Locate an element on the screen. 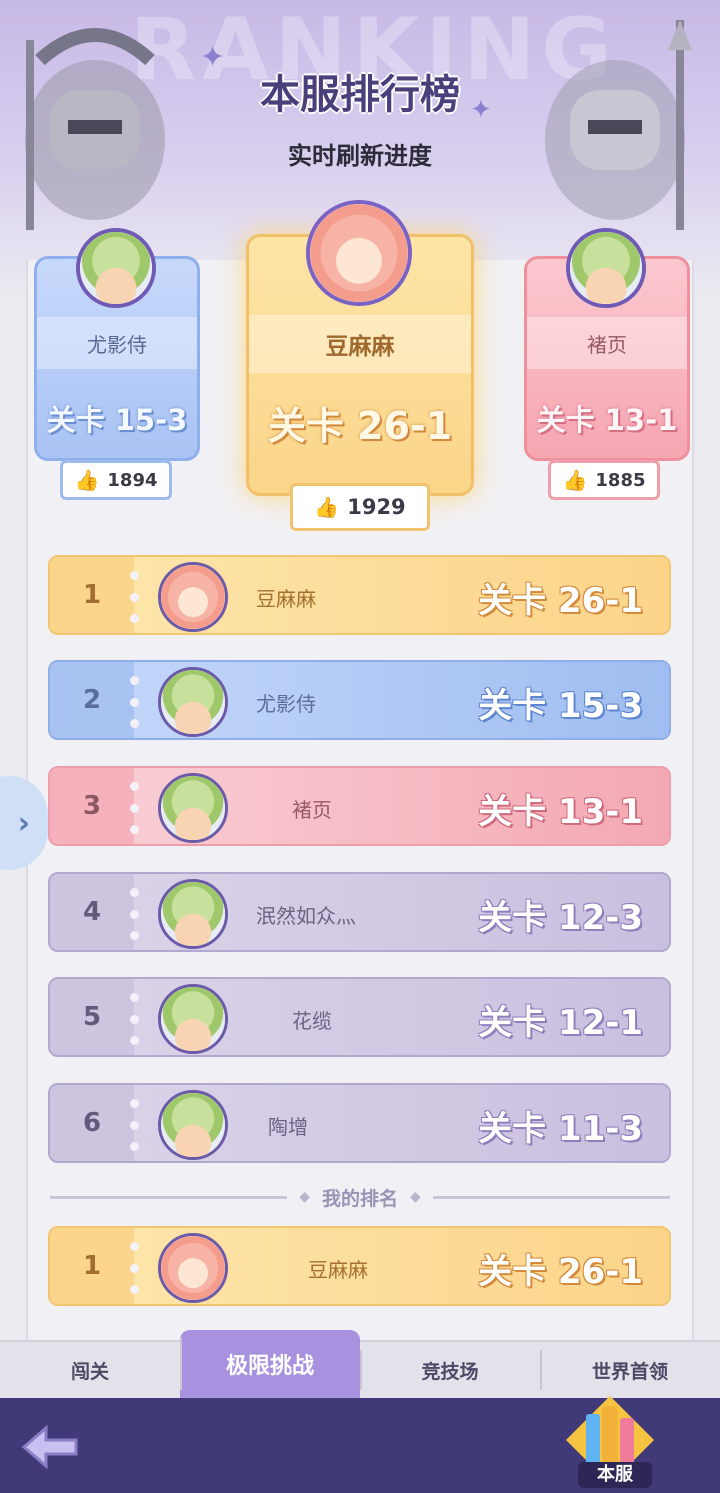  podium-stage: 关卡 13-1 is located at coordinates (607, 420).